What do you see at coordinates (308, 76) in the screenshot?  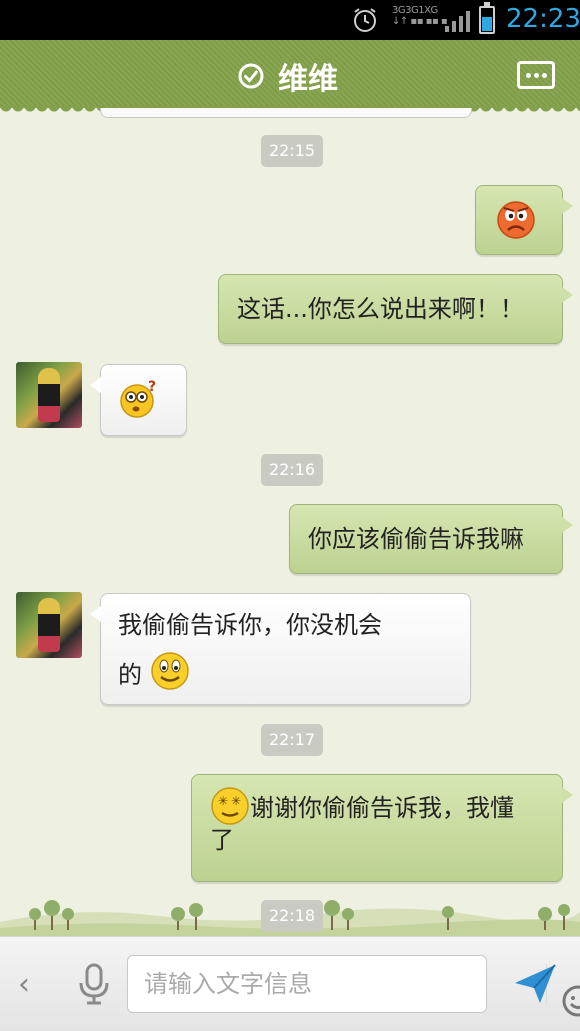 I see `contact-name: 维维` at bounding box center [308, 76].